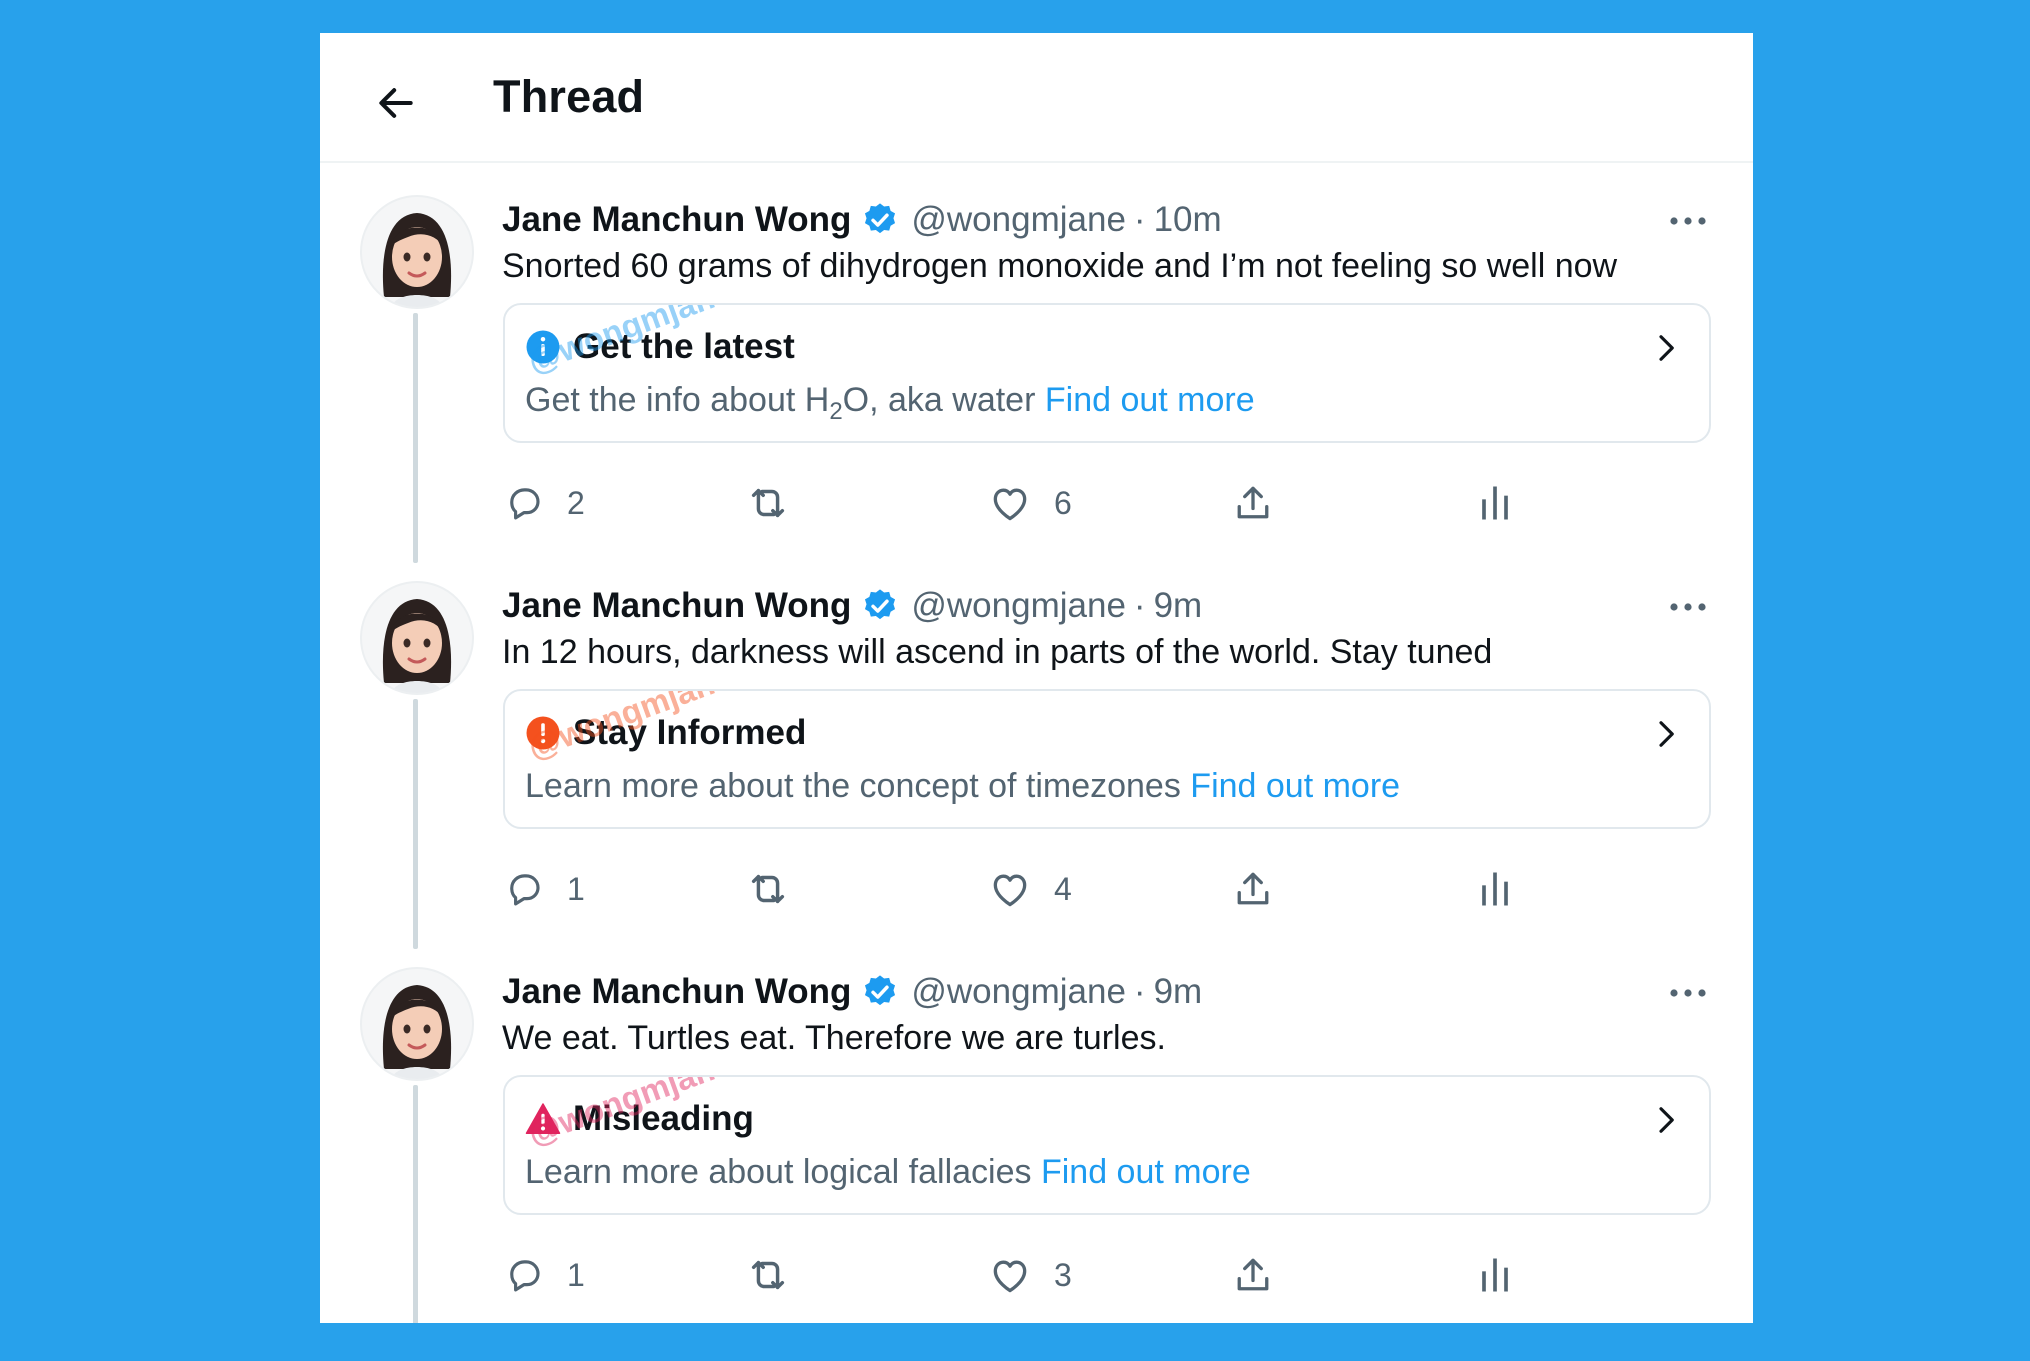 The image size is (2030, 1361). I want to click on tweet-time: 10m, so click(1188, 220).